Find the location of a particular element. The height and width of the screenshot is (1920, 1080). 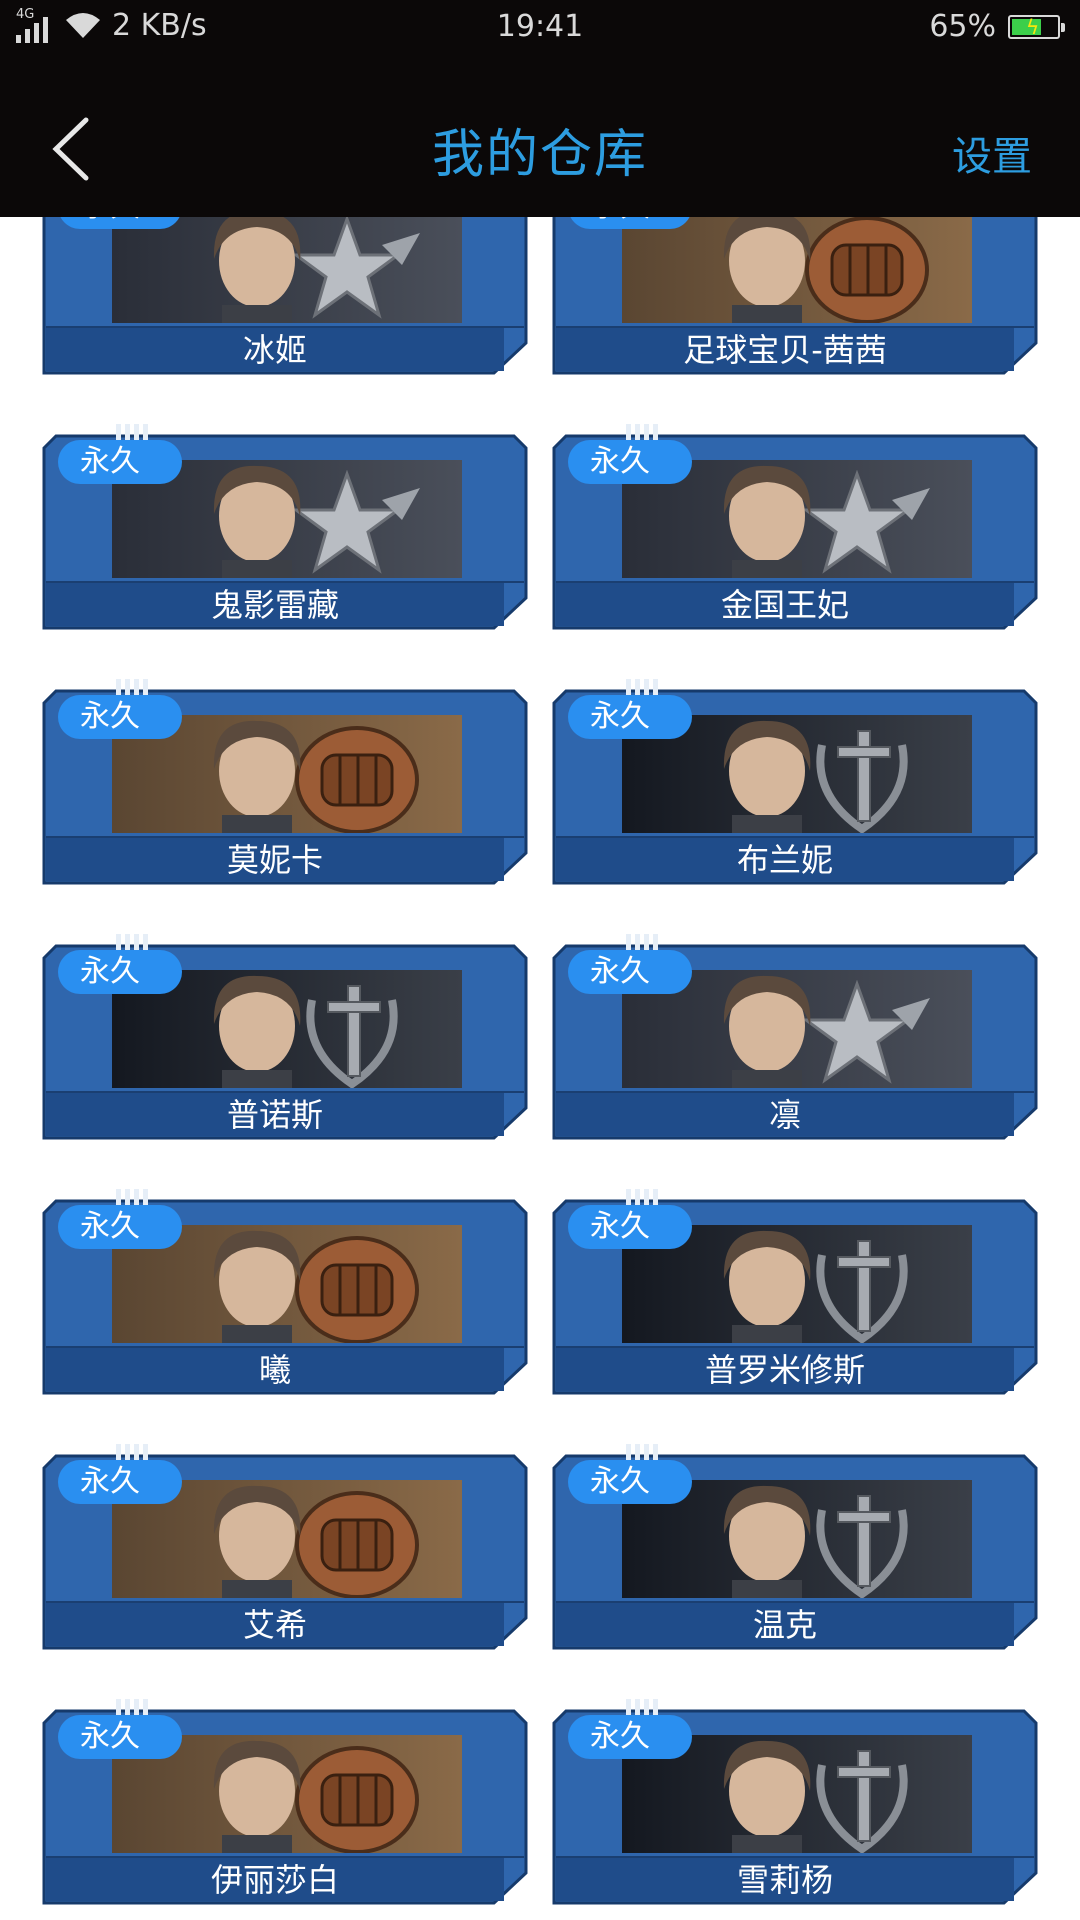

character-card: 永久冰姬 is located at coordinates (285, 296).